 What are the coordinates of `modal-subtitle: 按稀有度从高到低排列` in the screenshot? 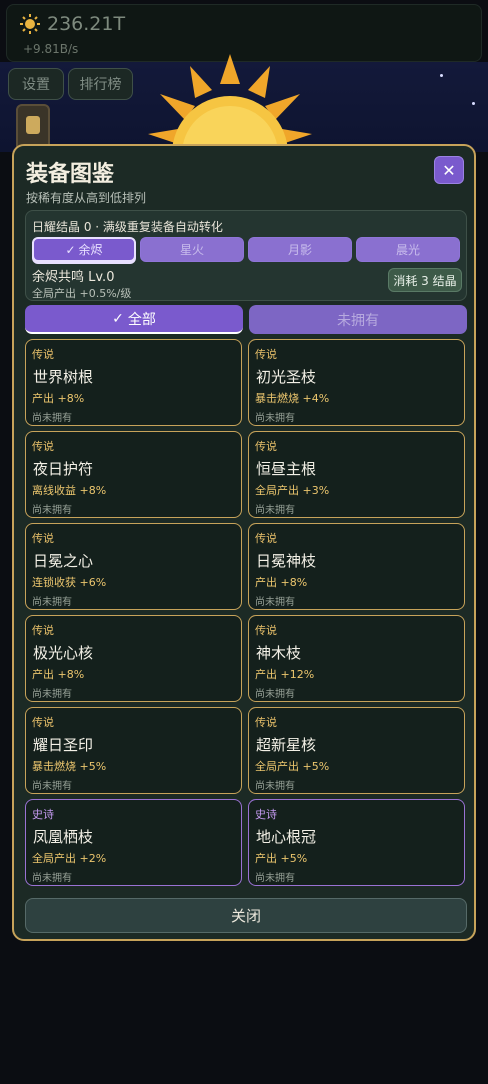 It's located at (86, 198).